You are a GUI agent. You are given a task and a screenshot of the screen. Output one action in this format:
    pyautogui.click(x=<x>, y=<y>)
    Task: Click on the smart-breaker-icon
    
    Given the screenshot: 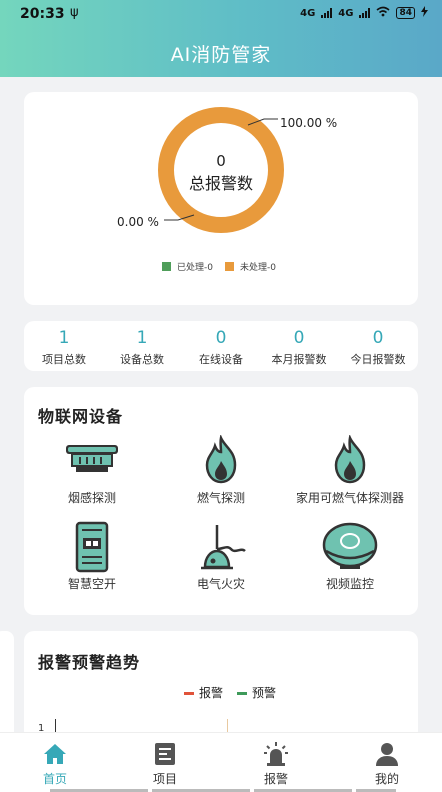 What is the action you would take?
    pyautogui.click(x=92, y=547)
    